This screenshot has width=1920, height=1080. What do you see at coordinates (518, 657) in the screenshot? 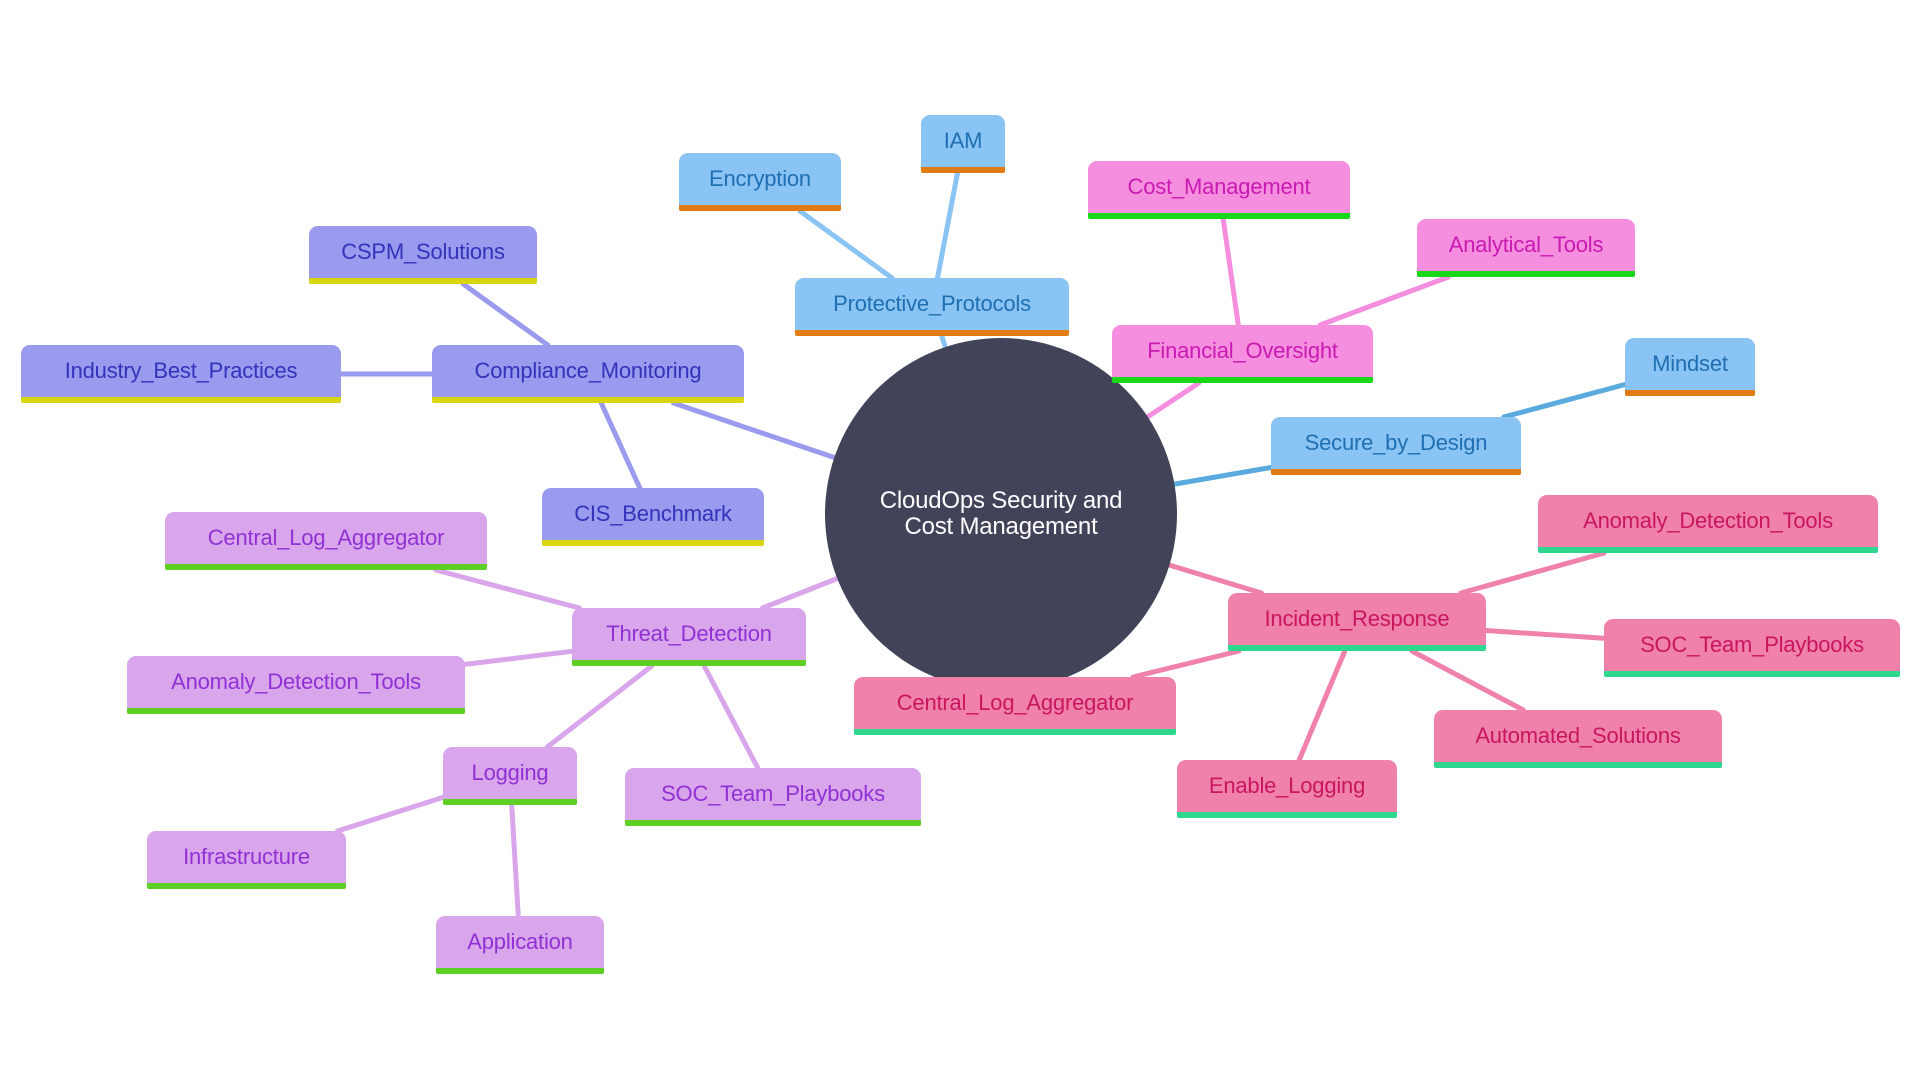
I see `edge-threat-detection-to-anomaly-detection-tools-l` at bounding box center [518, 657].